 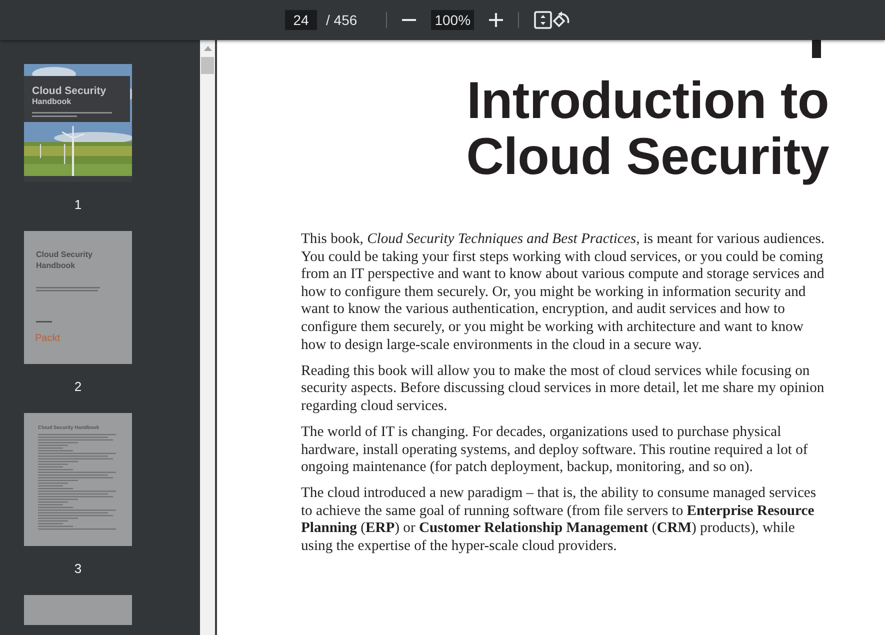 I want to click on page-number-field: 24, so click(x=301, y=20).